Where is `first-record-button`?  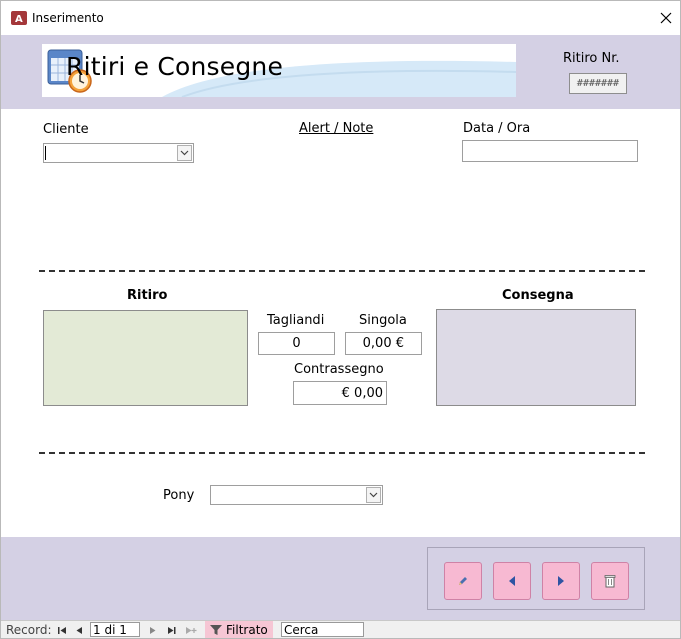 first-record-button is located at coordinates (62, 631).